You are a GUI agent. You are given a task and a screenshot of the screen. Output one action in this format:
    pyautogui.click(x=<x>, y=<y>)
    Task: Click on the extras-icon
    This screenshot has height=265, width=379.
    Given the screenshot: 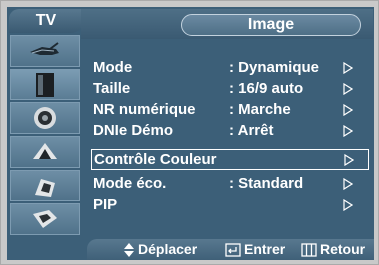 What is the action you would take?
    pyautogui.click(x=45, y=219)
    